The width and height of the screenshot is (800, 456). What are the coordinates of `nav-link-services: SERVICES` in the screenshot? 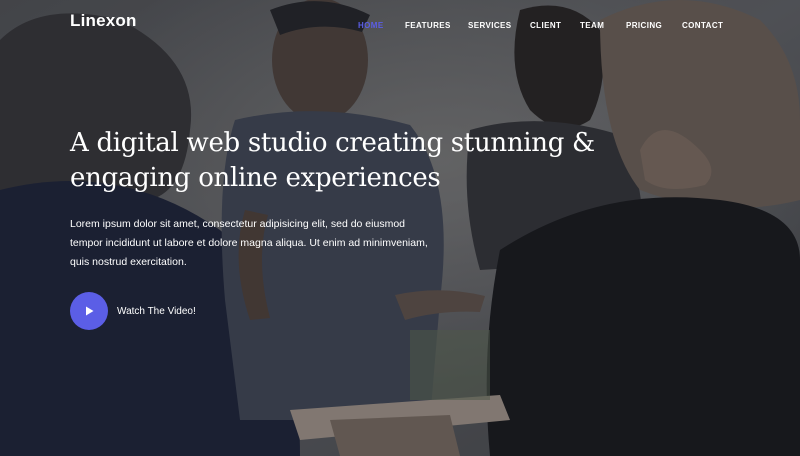 It's located at (490, 25).